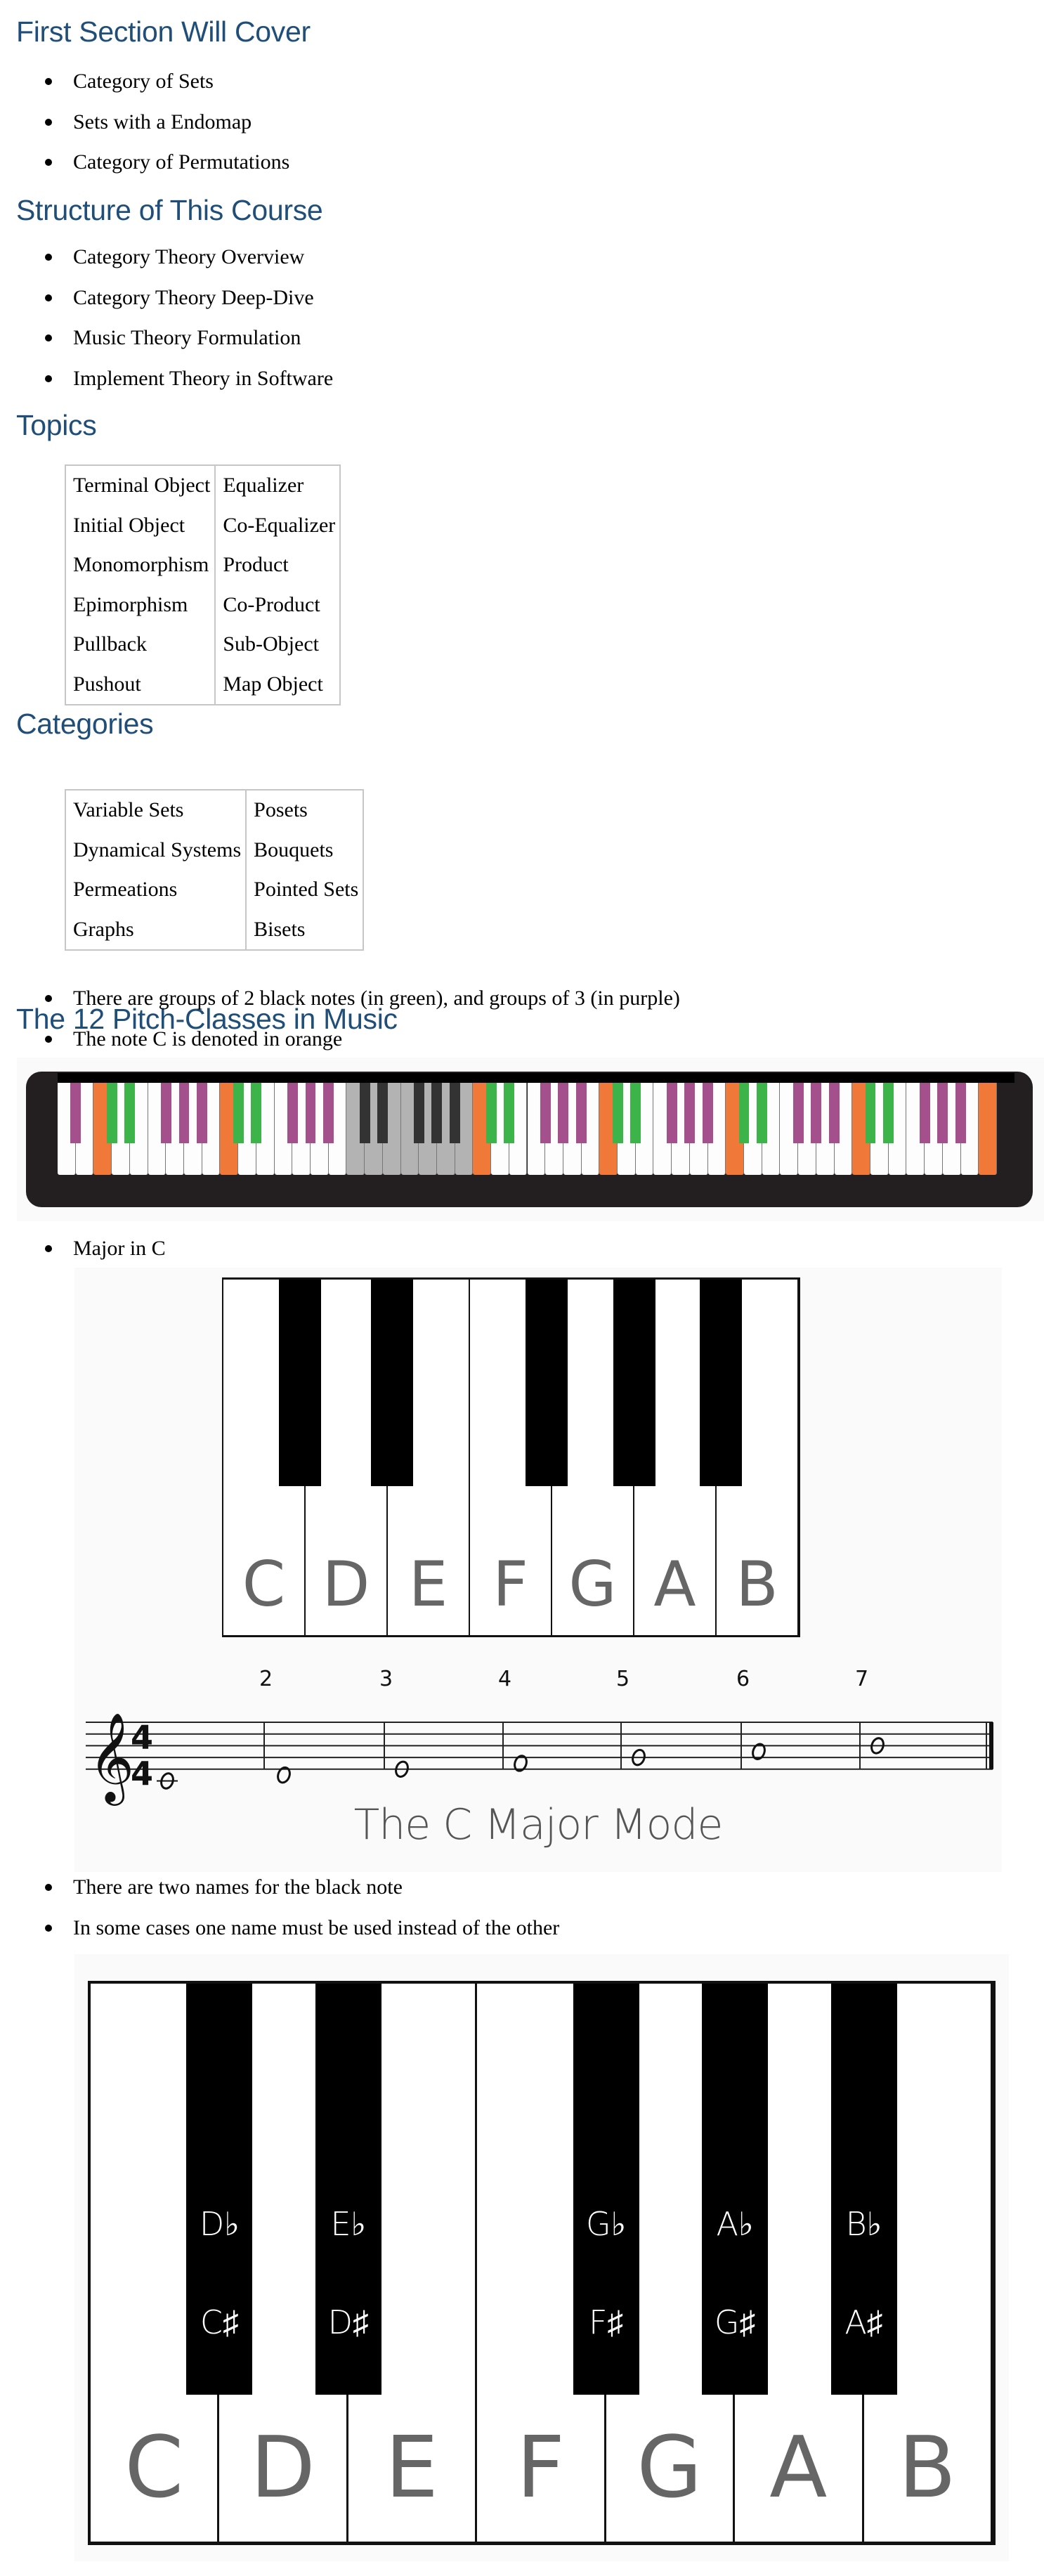  I want to click on key-label: C, so click(264, 1584).